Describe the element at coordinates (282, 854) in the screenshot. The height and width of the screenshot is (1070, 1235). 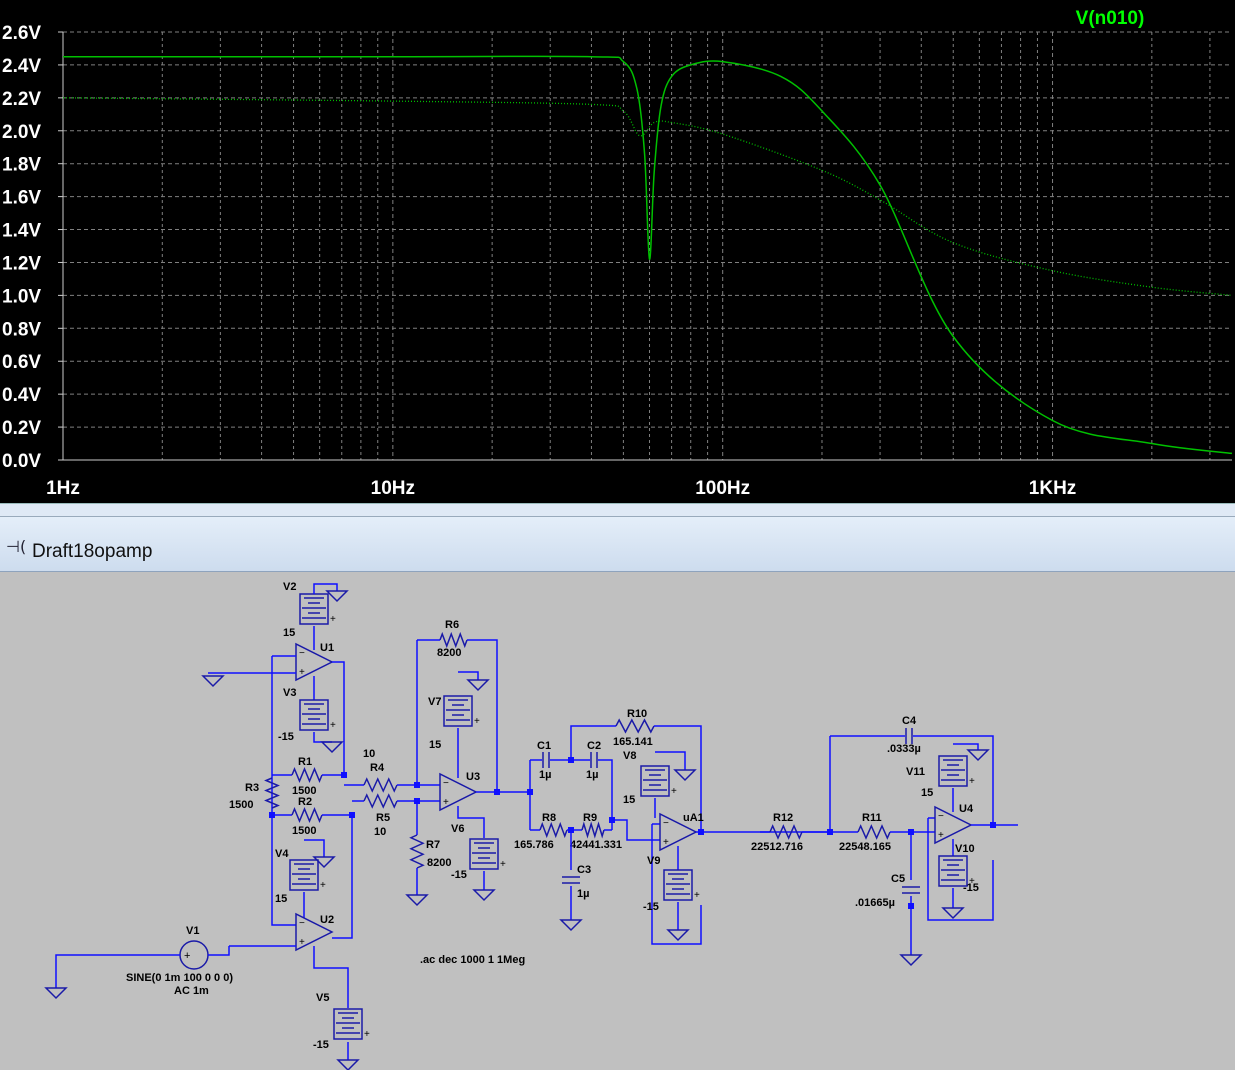
I see `component-label: V4` at that location.